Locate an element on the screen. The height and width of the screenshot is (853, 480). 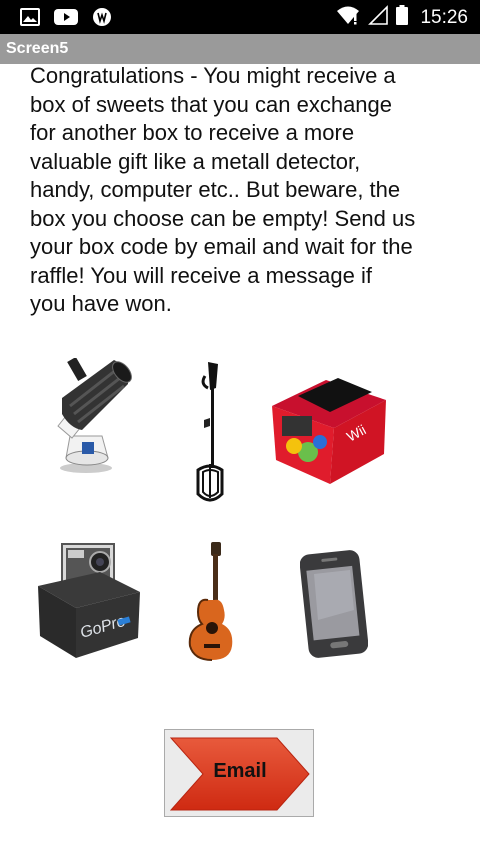
wii-console-box-image: Wii is located at coordinates (329, 431).